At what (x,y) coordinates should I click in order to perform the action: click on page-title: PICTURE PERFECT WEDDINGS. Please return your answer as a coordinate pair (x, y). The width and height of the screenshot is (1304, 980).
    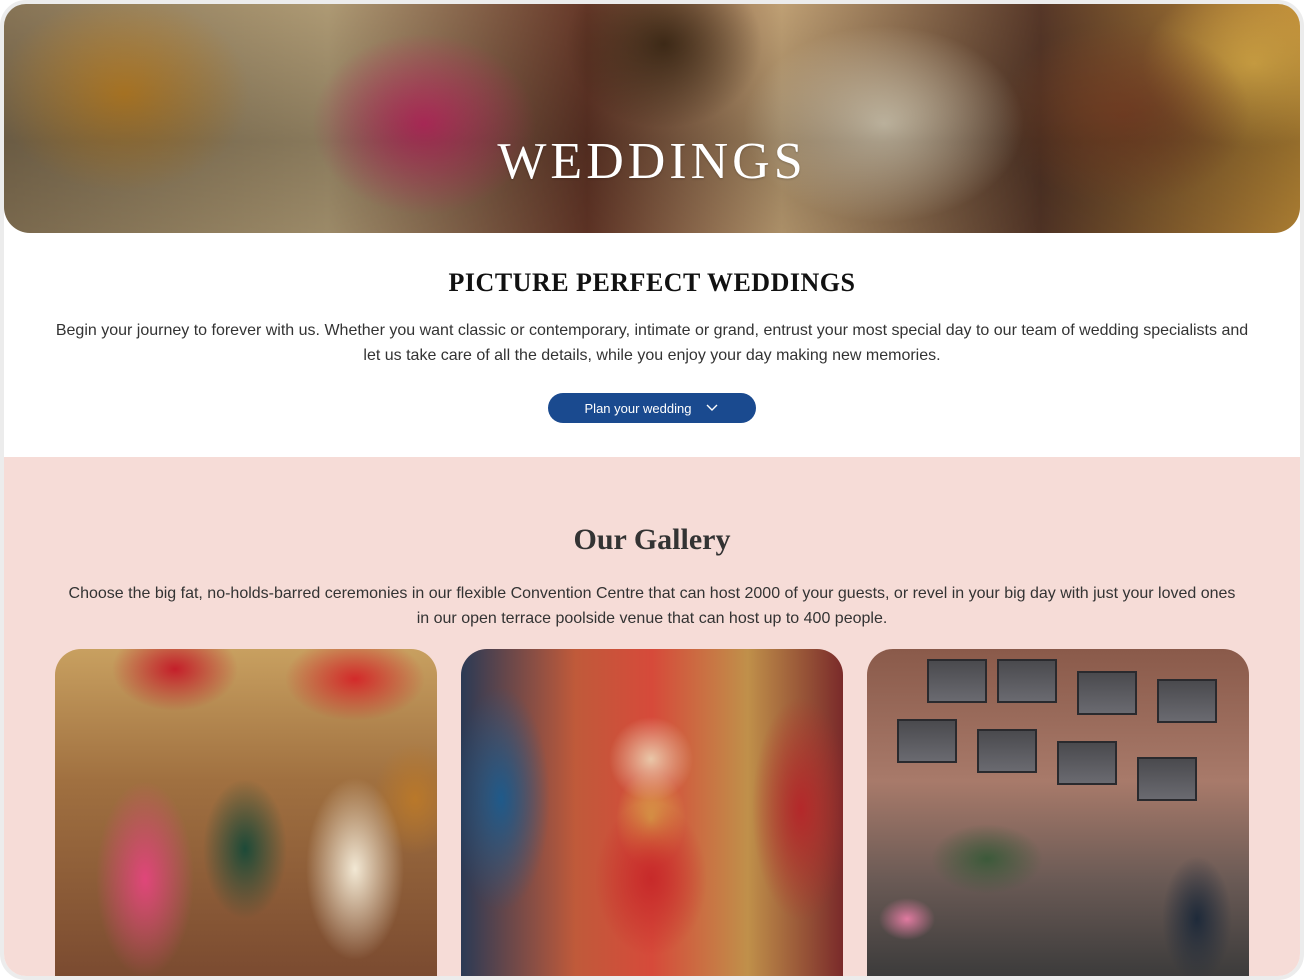
    Looking at the image, I should click on (652, 282).